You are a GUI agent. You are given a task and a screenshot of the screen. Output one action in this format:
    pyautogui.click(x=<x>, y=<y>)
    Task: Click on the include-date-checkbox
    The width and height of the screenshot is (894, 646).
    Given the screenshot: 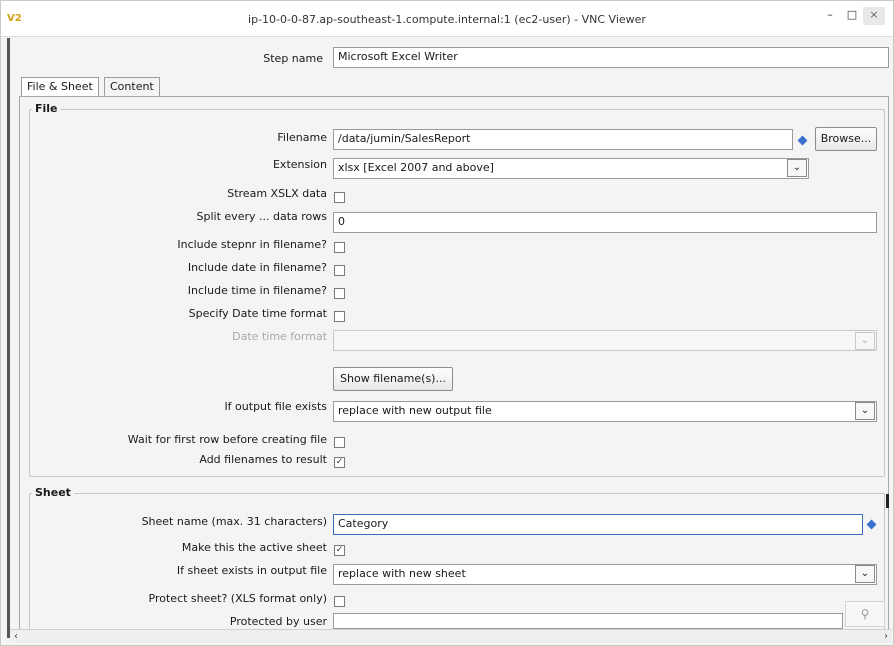 What is the action you would take?
    pyautogui.click(x=339, y=270)
    